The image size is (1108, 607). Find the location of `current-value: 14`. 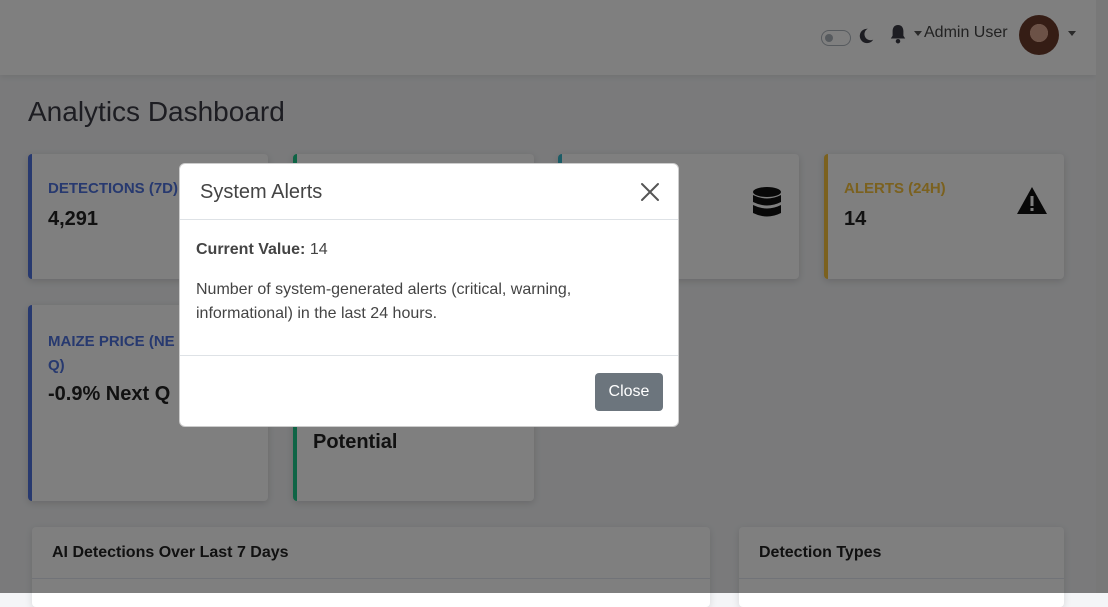

current-value: 14 is located at coordinates (318, 249).